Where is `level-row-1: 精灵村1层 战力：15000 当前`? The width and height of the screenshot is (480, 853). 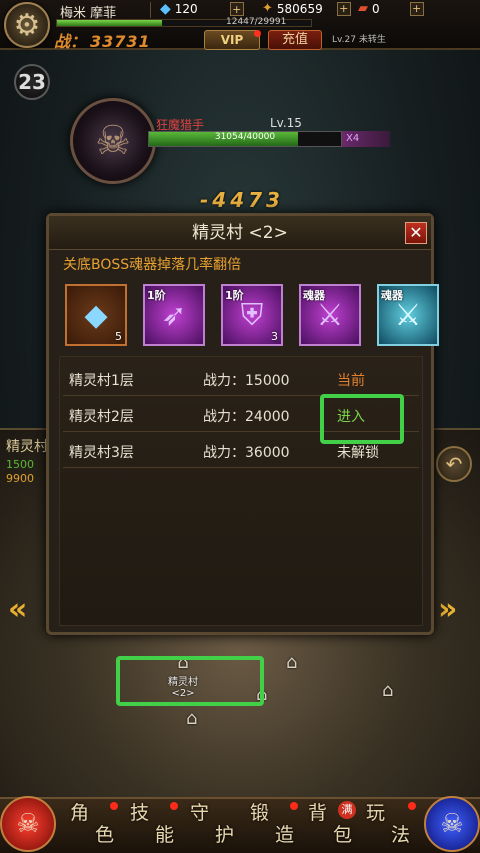
level-row-1: 精灵村1层 战力：15000 当前 is located at coordinates (241, 378).